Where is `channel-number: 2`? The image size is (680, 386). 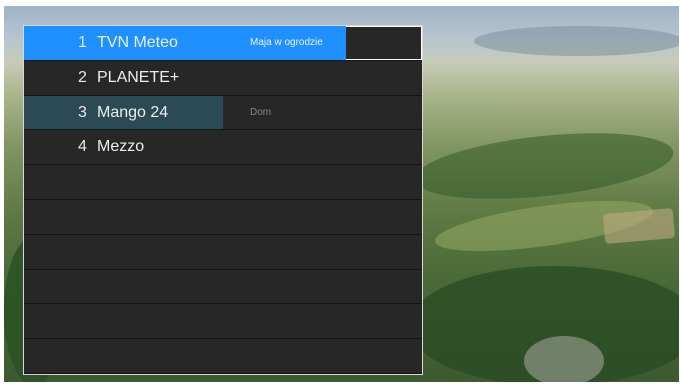 channel-number: 2 is located at coordinates (82, 77).